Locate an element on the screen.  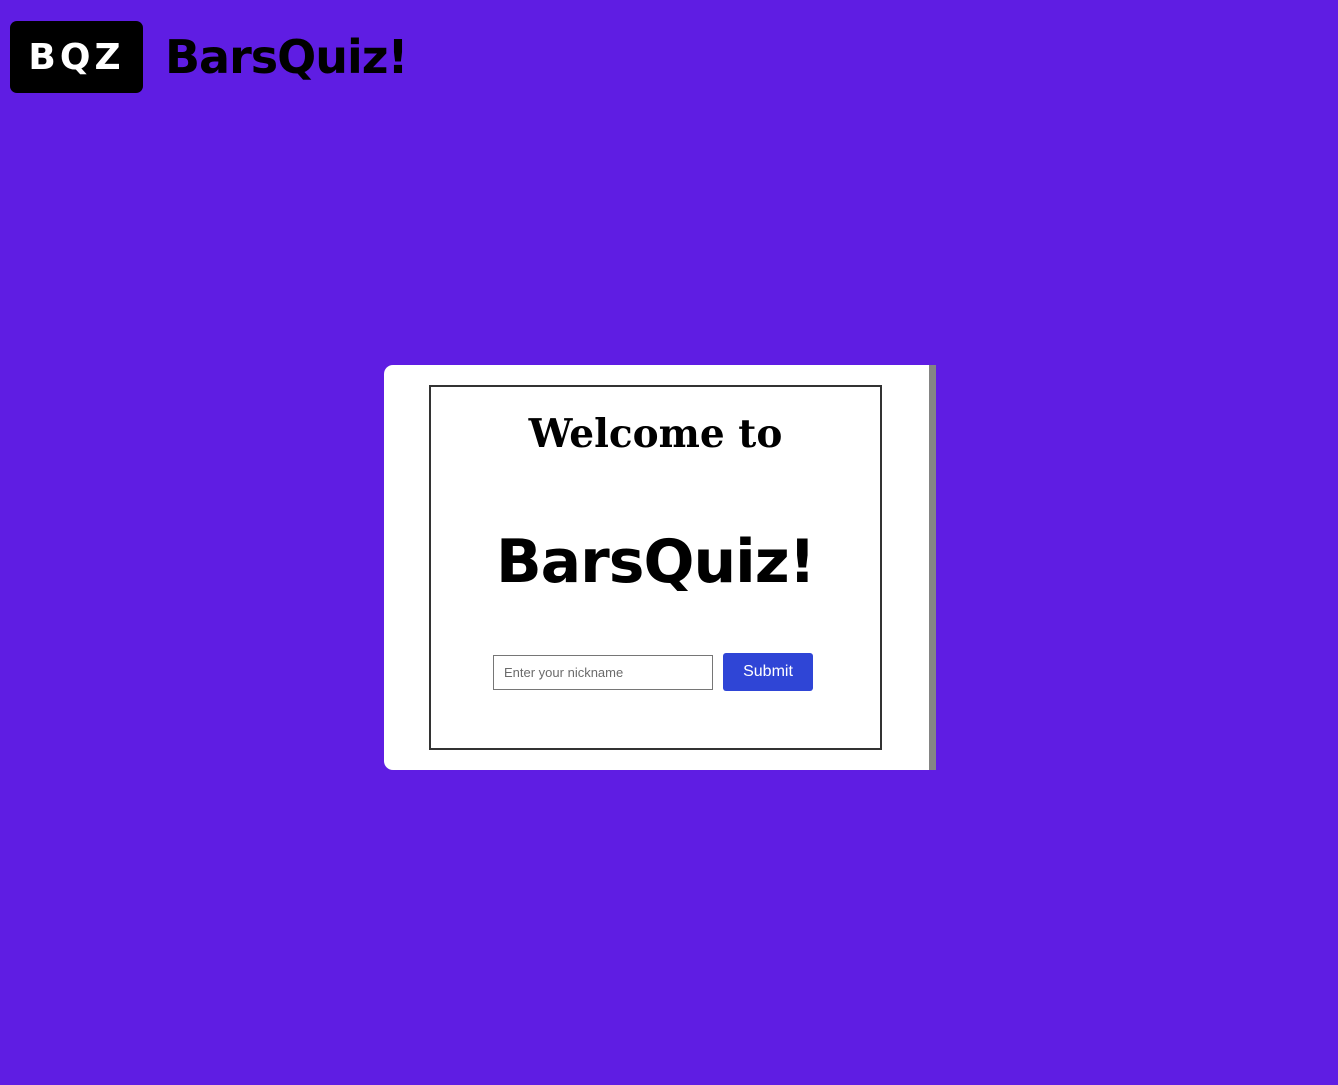
welcome-panel: Welcome to BarsQuiz! Submit is located at coordinates (655, 567).